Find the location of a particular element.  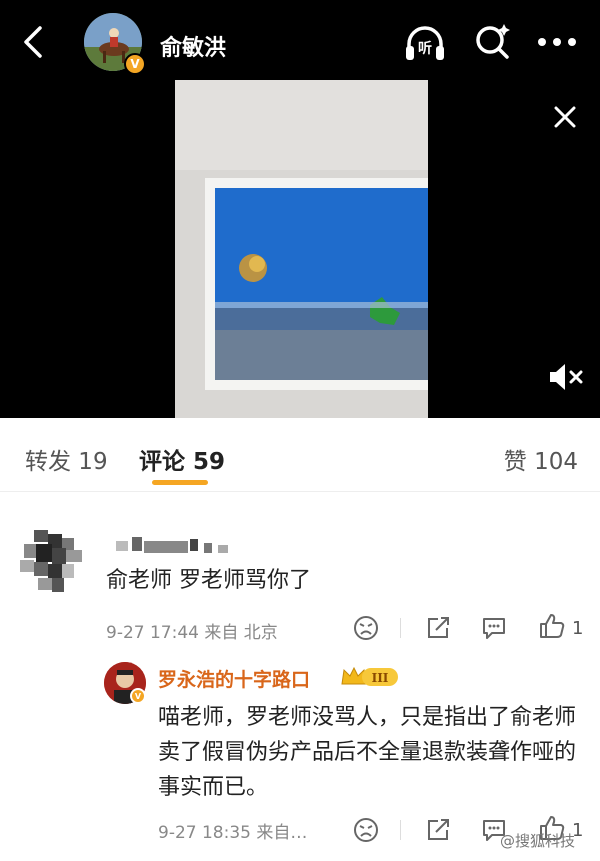

reply-author-name: 罗永浩的十字路口 is located at coordinates (234, 678).